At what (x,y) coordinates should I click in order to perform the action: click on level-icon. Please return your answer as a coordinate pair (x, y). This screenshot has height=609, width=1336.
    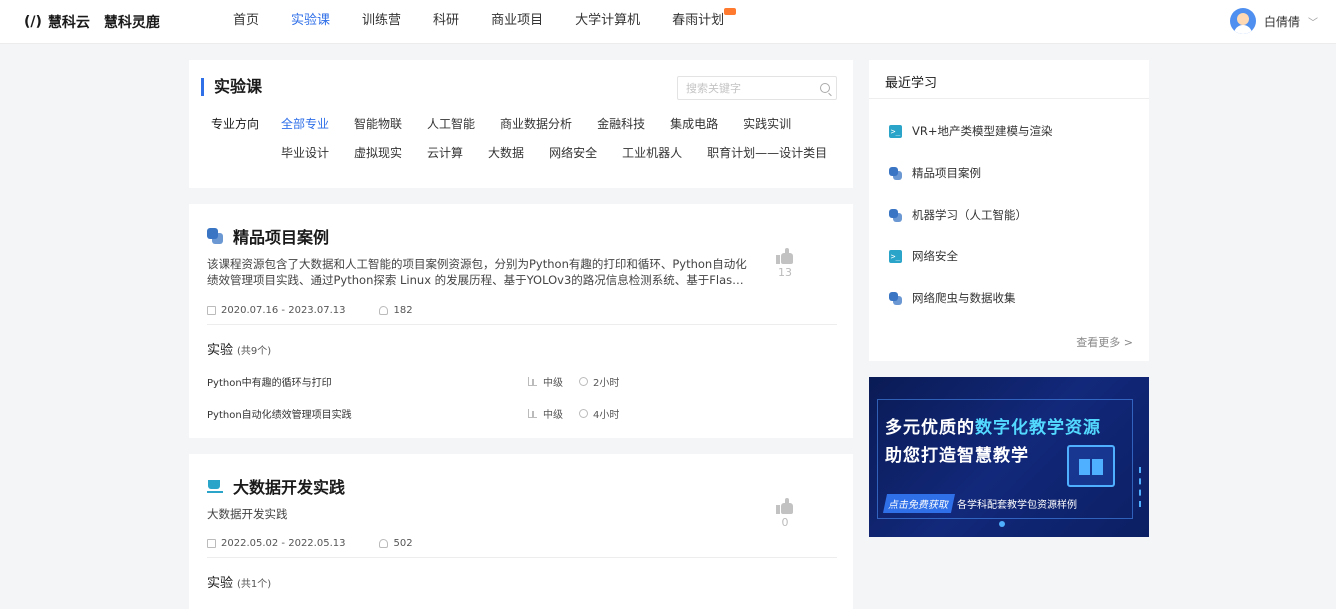
    Looking at the image, I should click on (532, 381).